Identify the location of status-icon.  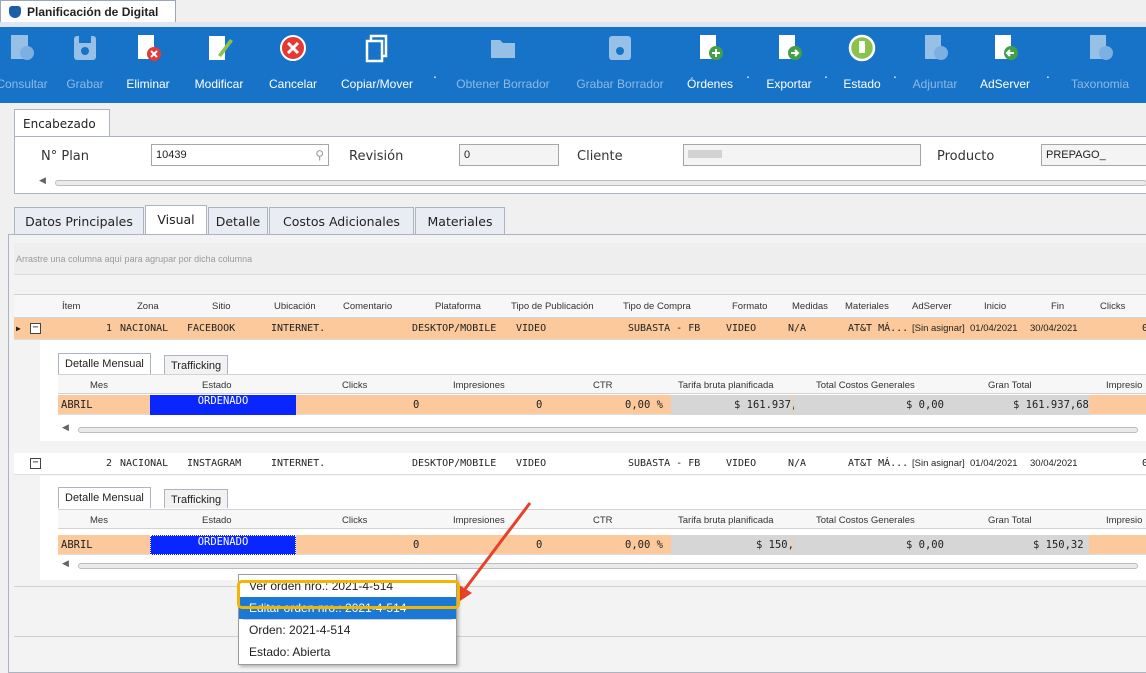
(862, 48).